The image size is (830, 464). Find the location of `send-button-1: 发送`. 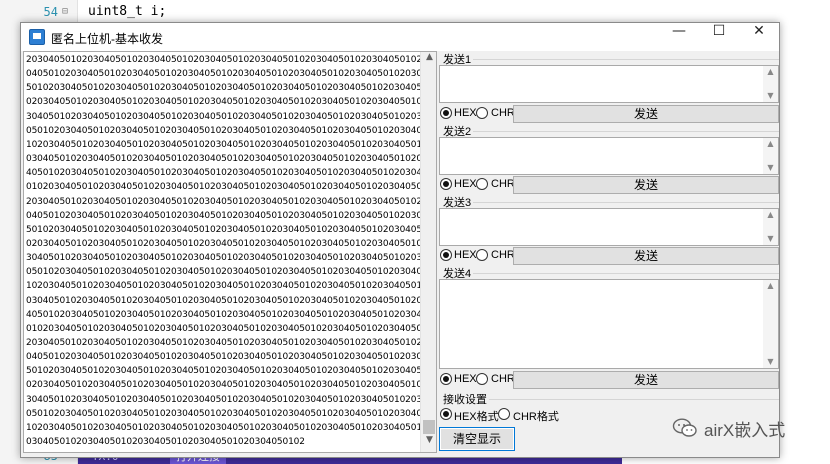

send-button-1: 发送 is located at coordinates (646, 114).